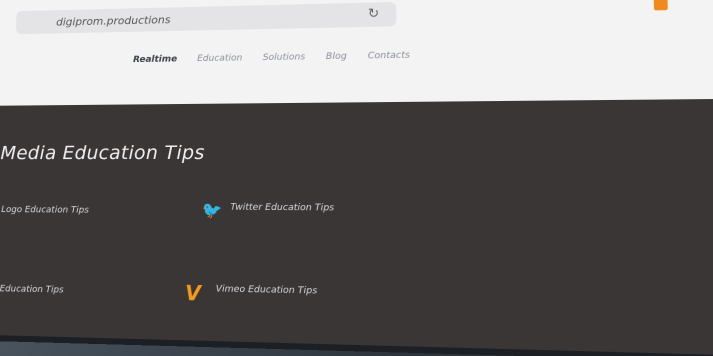 This screenshot has height=356, width=713. What do you see at coordinates (389, 56) in the screenshot?
I see `nav-item-contacts: Contacts` at bounding box center [389, 56].